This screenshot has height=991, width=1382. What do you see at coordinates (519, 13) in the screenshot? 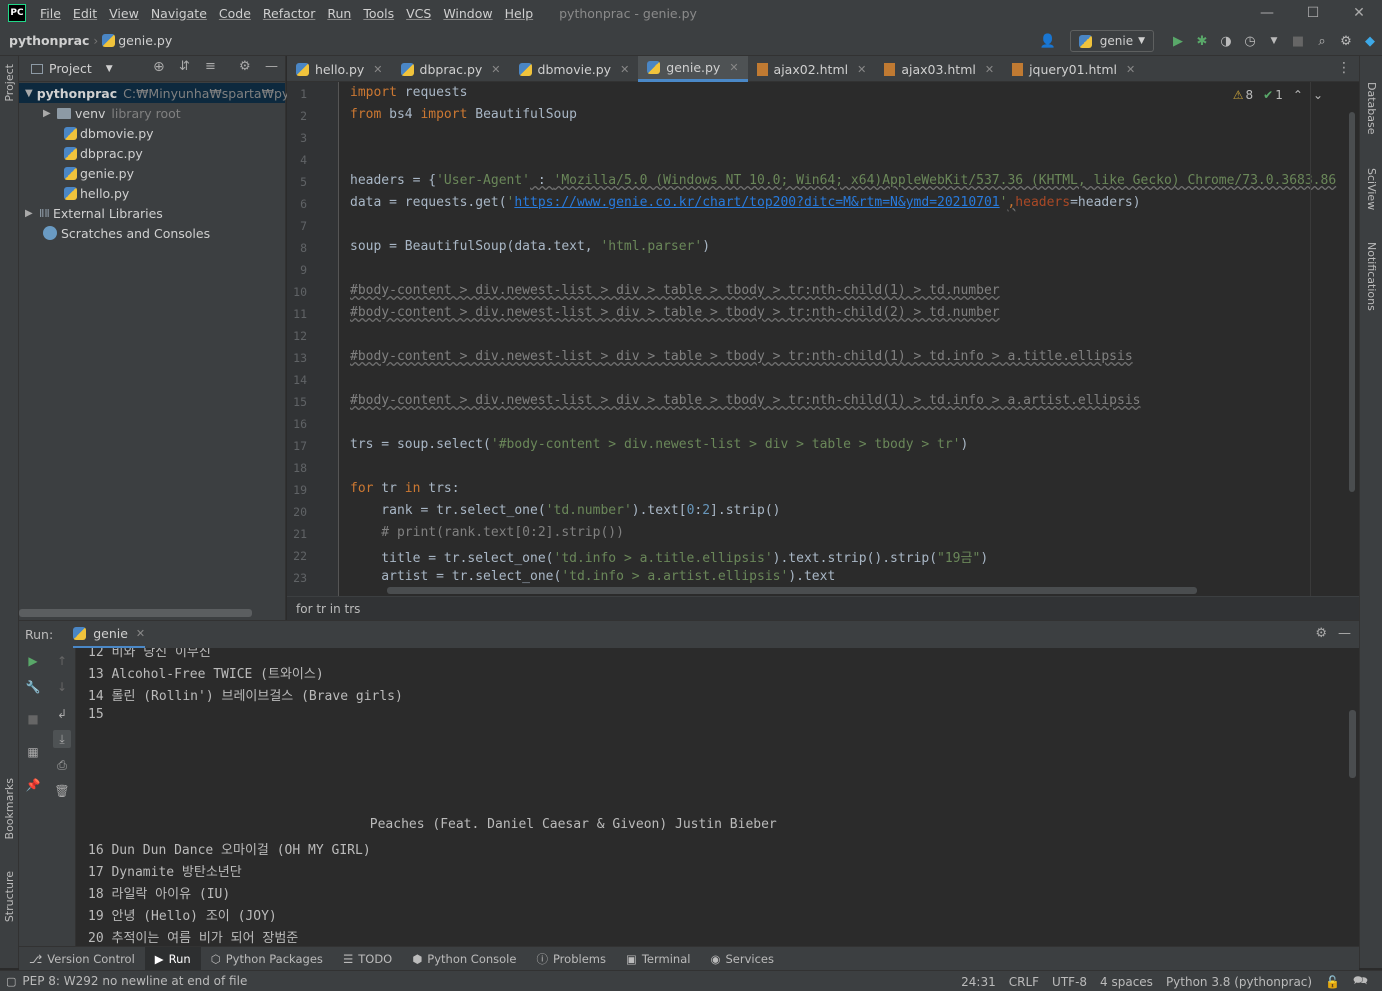
I see `menu-help: Help` at bounding box center [519, 13].